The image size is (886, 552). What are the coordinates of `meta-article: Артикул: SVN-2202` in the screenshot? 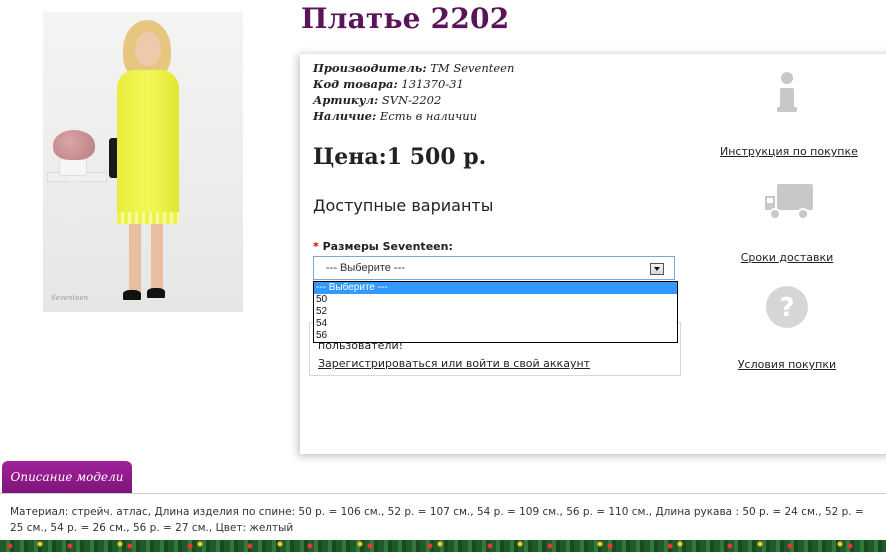 It's located at (413, 100).